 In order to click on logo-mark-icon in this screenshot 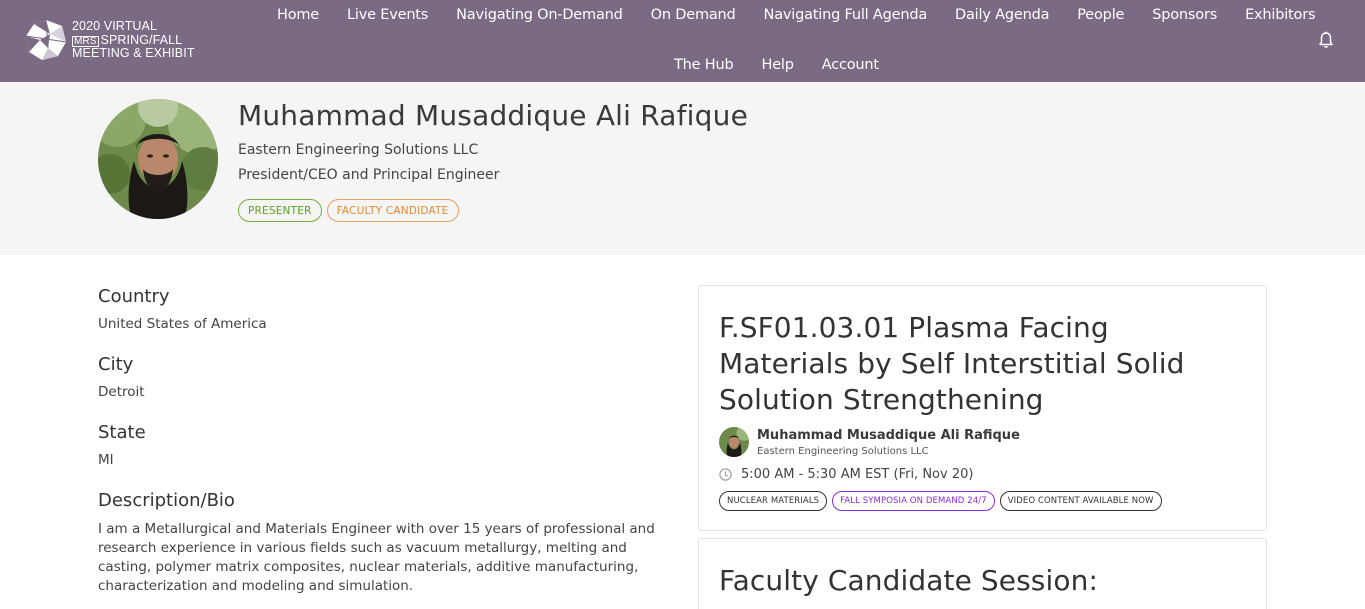, I will do `click(46, 39)`.